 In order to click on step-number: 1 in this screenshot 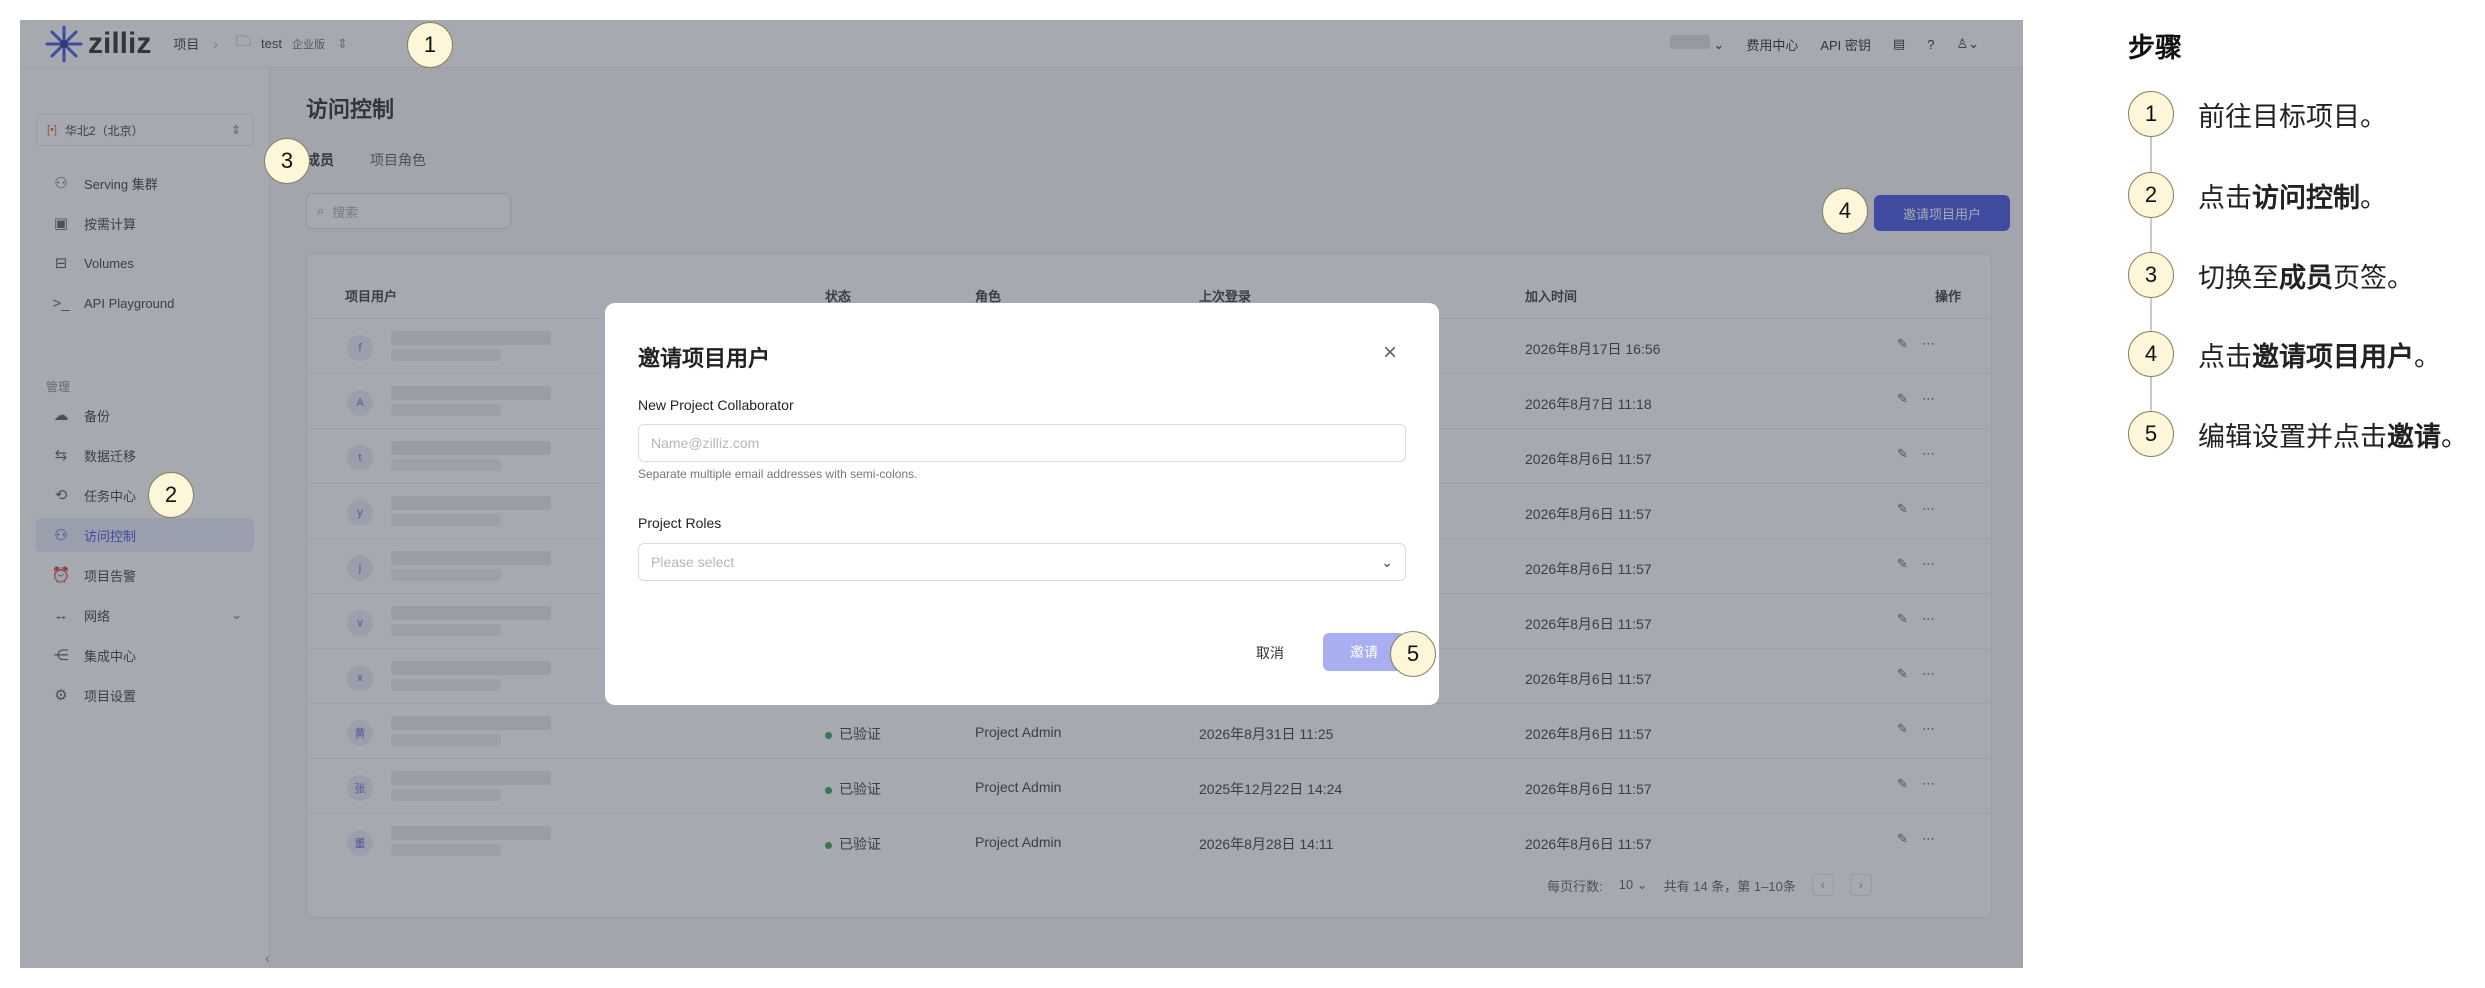, I will do `click(2151, 114)`.